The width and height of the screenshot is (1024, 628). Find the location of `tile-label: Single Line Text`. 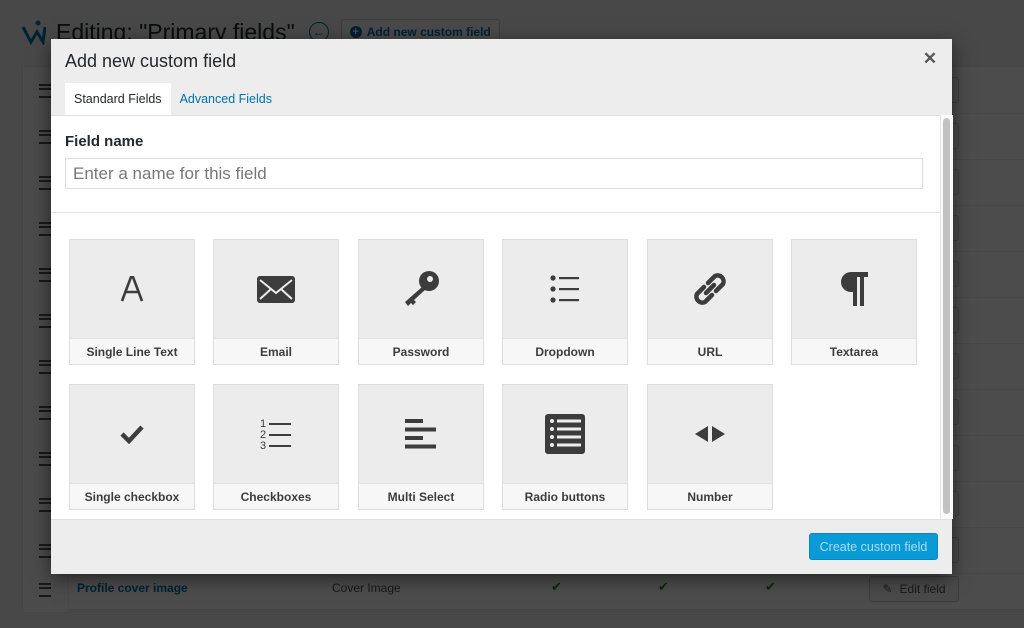

tile-label: Single Line Text is located at coordinates (132, 351).